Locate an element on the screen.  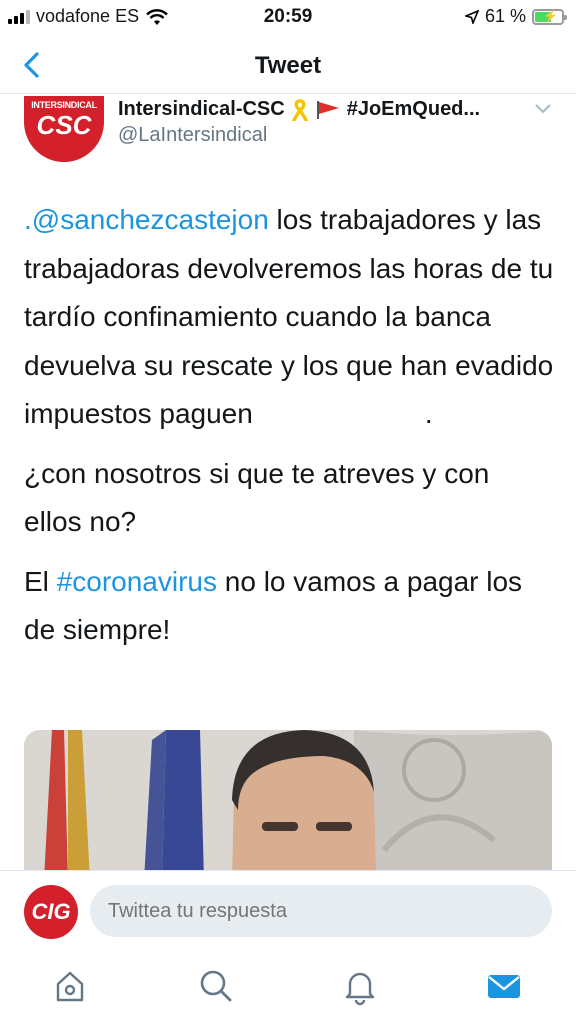
avatar: INTERSINDICAL CSC is located at coordinates (64, 129).